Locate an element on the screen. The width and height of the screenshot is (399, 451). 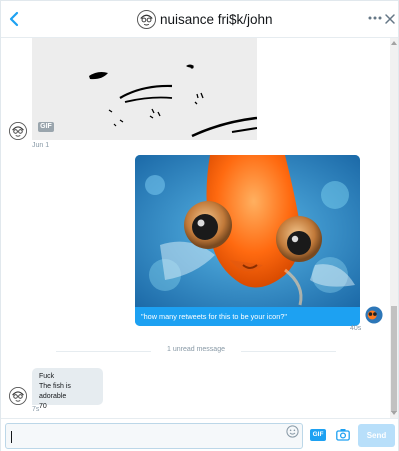
close-button is located at coordinates (390, 18).